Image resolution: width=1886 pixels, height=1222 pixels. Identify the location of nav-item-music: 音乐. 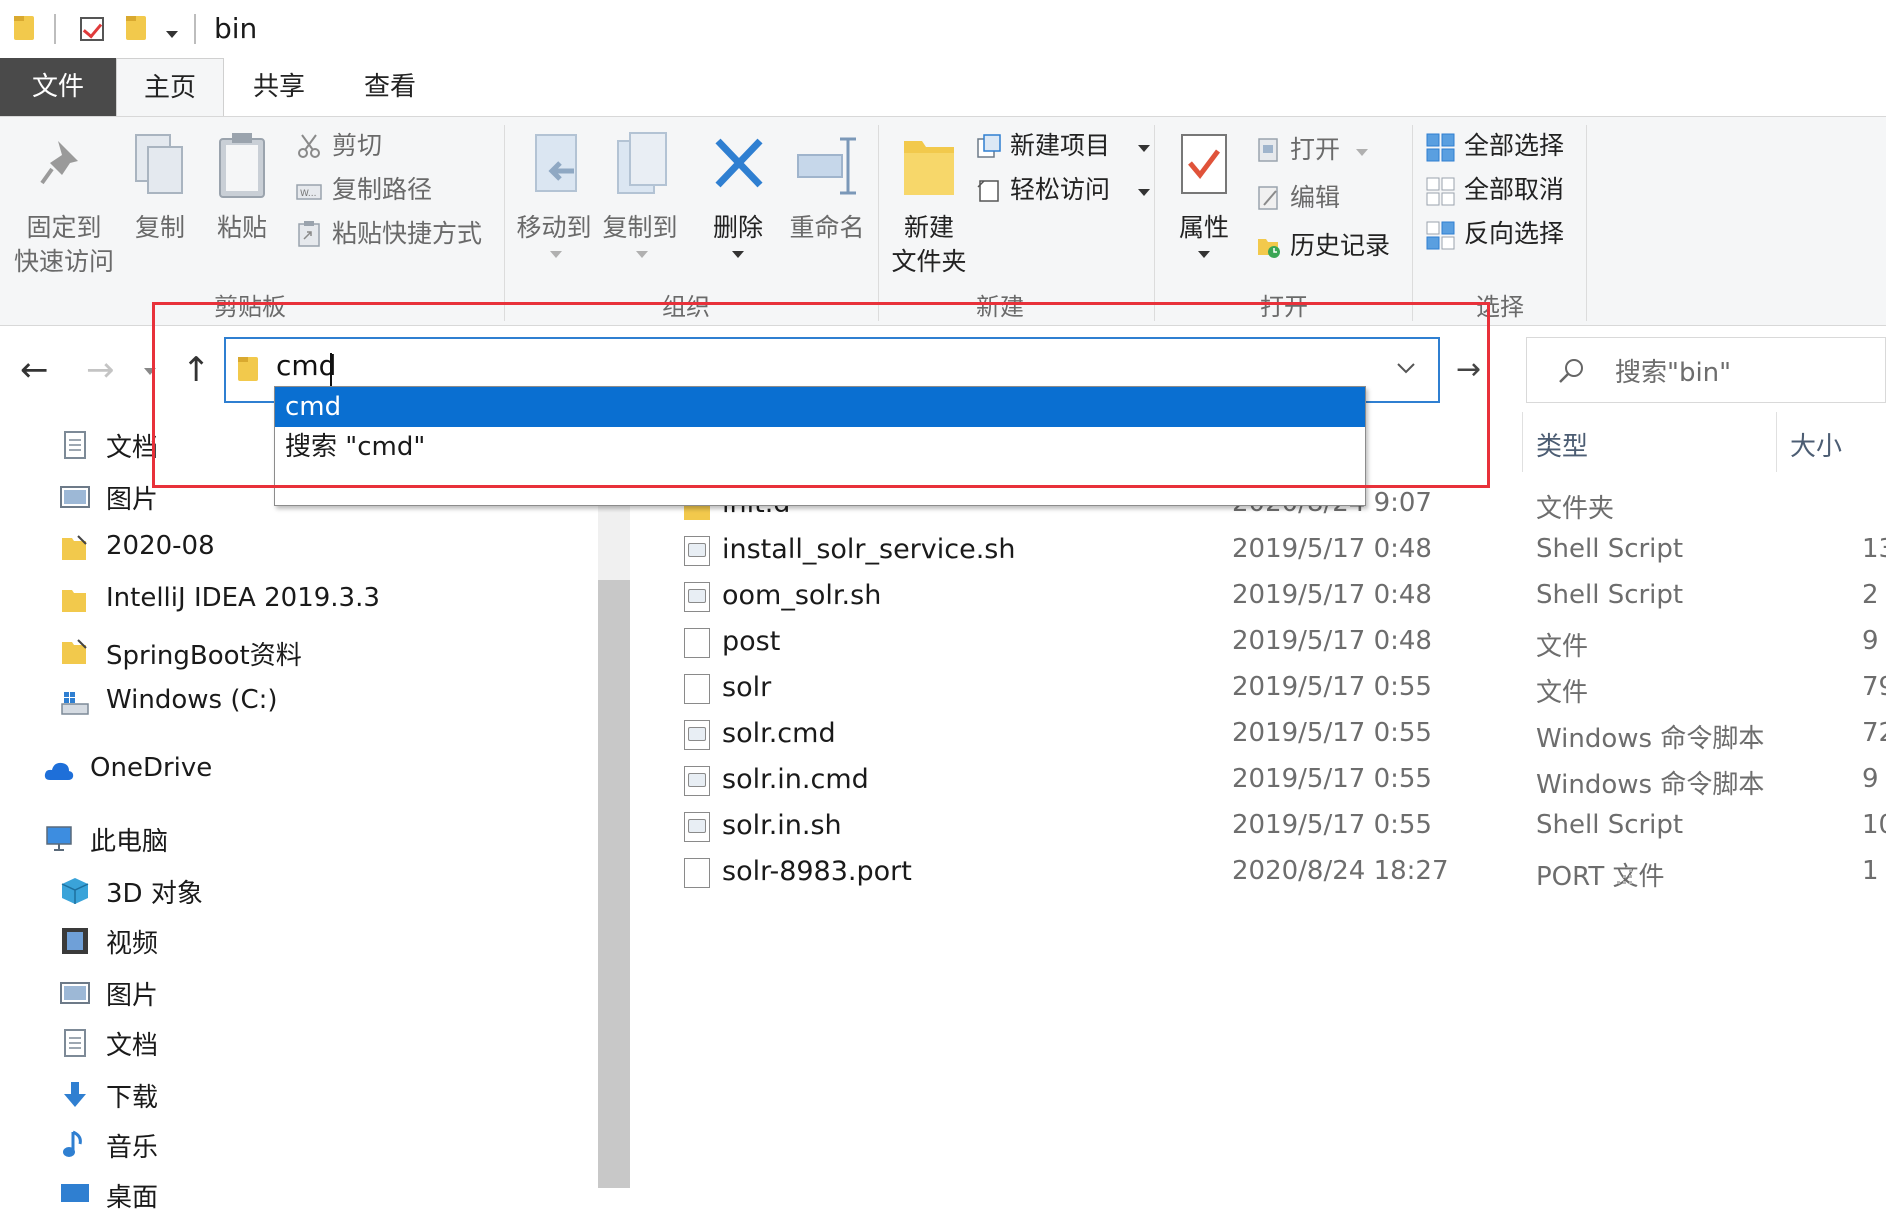
(330, 1147).